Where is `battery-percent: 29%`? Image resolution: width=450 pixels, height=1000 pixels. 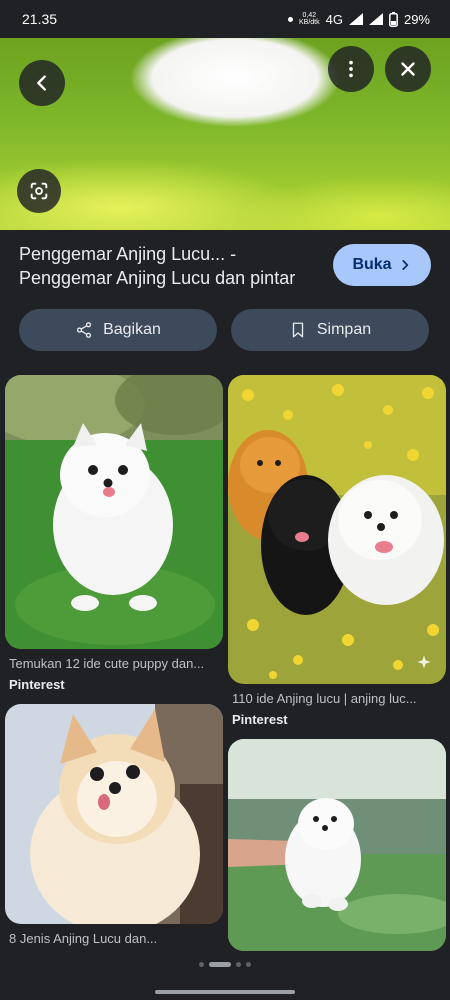 battery-percent: 29% is located at coordinates (416, 19).